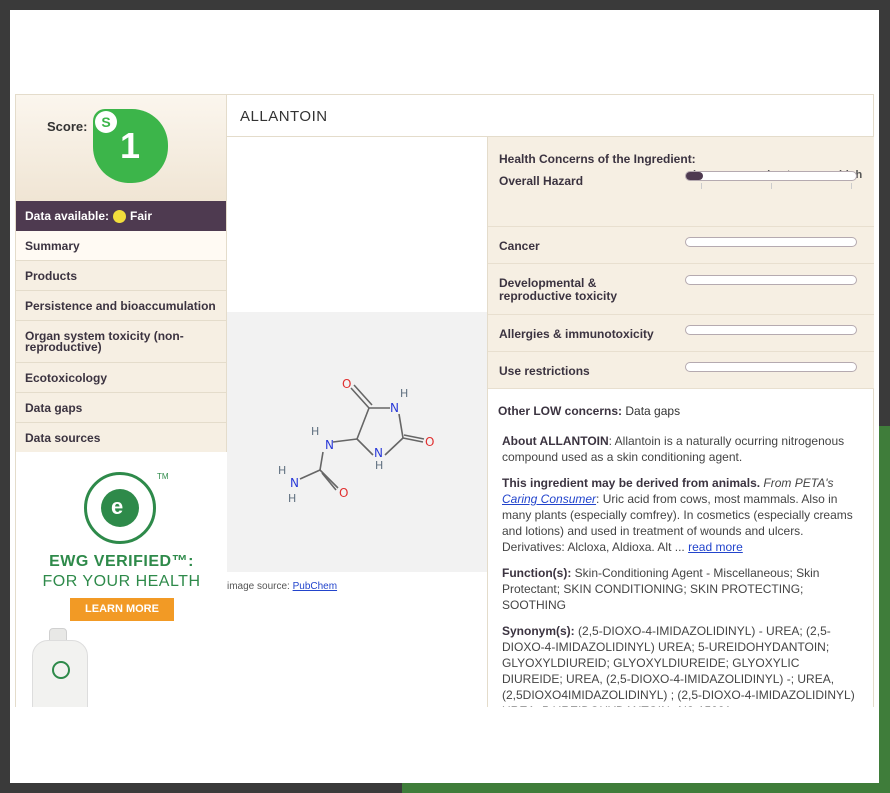 The height and width of the screenshot is (793, 890). I want to click on score-value: 1, so click(130, 145).